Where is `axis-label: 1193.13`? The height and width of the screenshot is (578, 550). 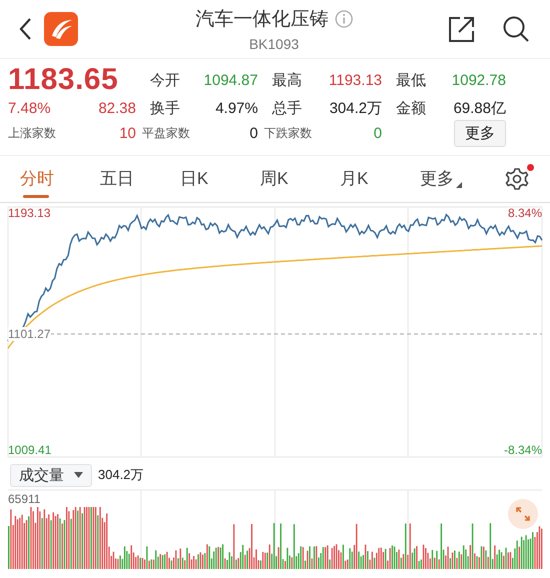
axis-label: 1193.13 is located at coordinates (29, 213).